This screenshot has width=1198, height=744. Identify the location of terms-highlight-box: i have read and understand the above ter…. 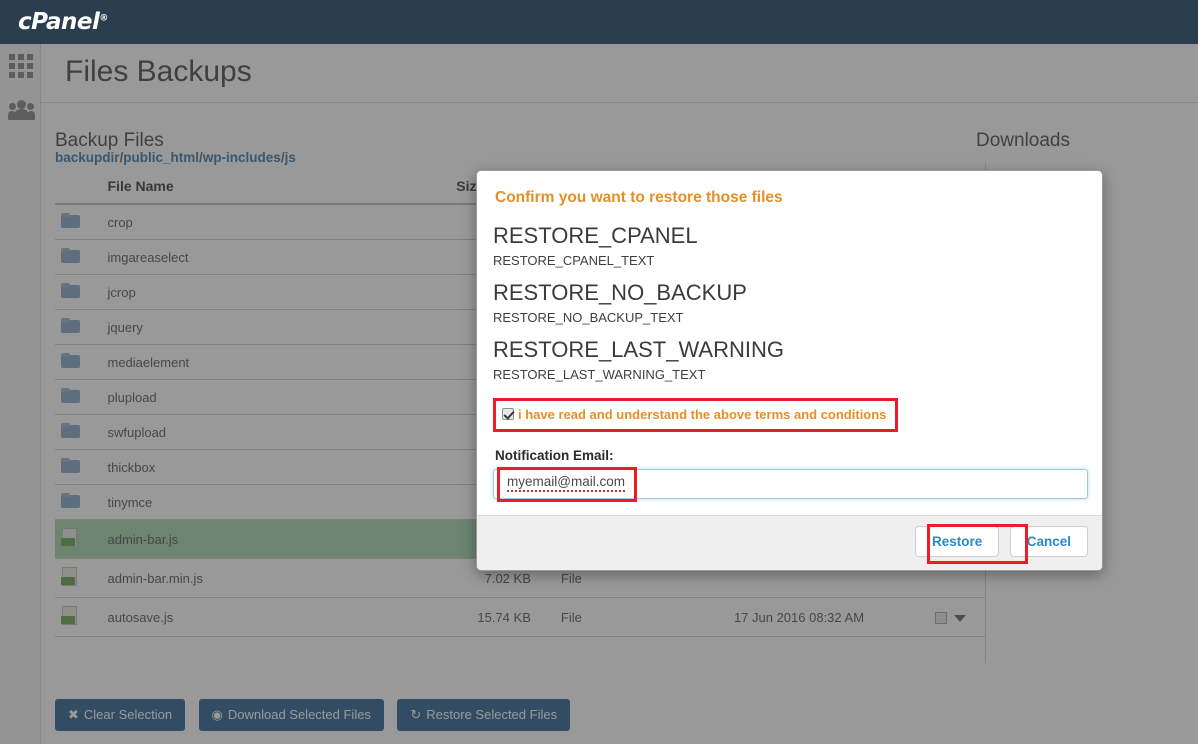
(696, 415).